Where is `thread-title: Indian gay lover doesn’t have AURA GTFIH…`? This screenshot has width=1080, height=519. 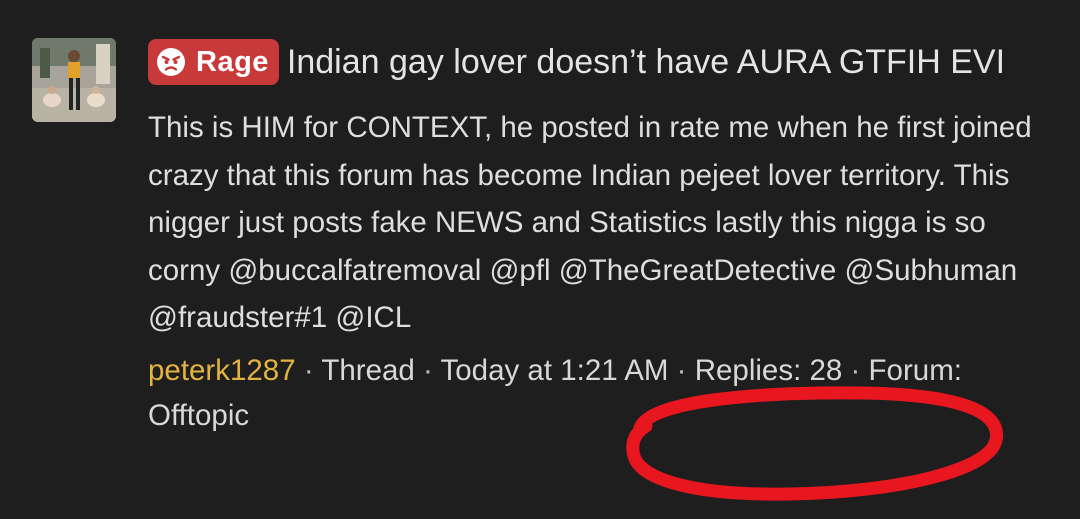 thread-title: Indian gay lover doesn’t have AURA GTFIH… is located at coordinates (646, 62).